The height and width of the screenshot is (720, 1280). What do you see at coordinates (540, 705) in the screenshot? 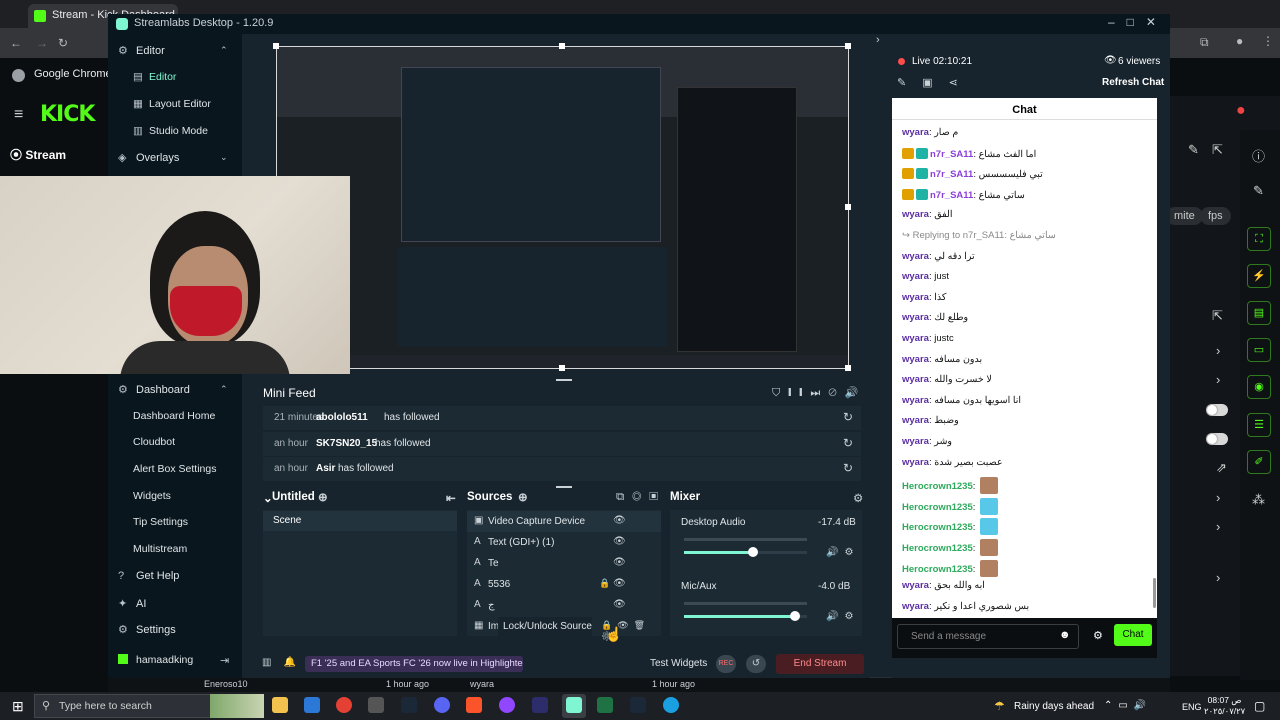
I see `obs-icon` at bounding box center [540, 705].